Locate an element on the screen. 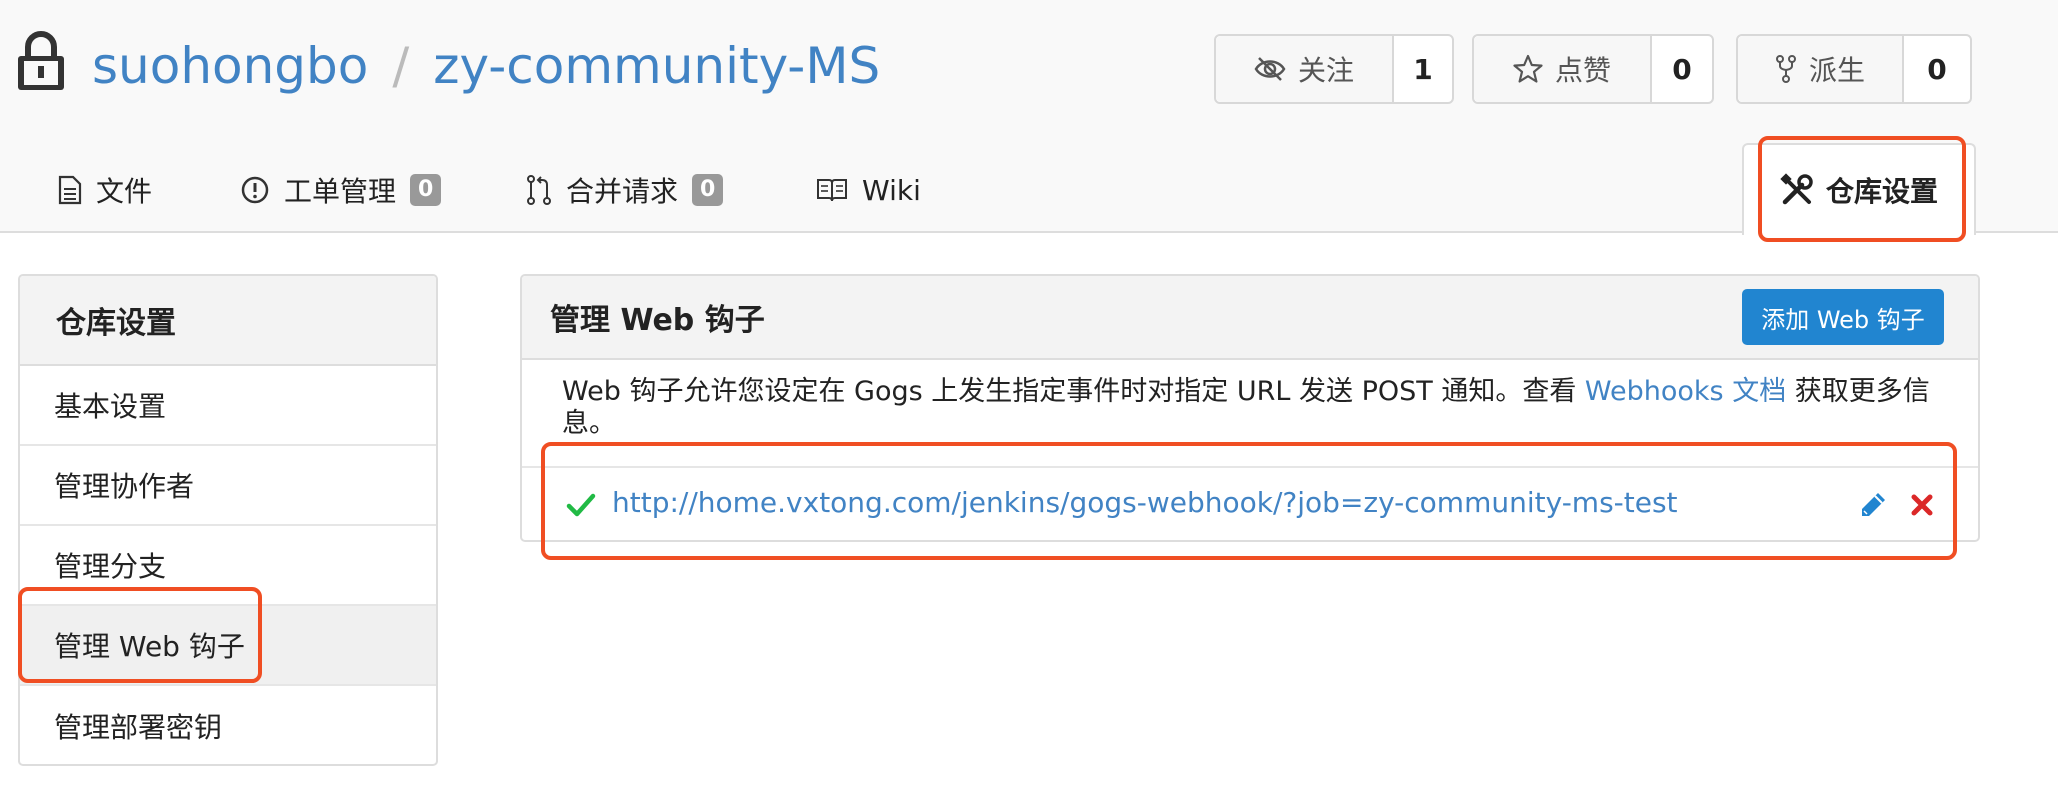  watch-group: 关注 1 is located at coordinates (1334, 69).